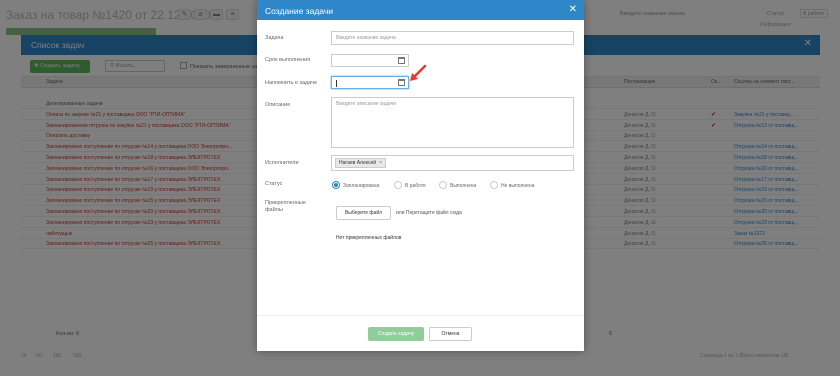  I want to click on task-name-input: Введите название задачи, so click(452, 38).